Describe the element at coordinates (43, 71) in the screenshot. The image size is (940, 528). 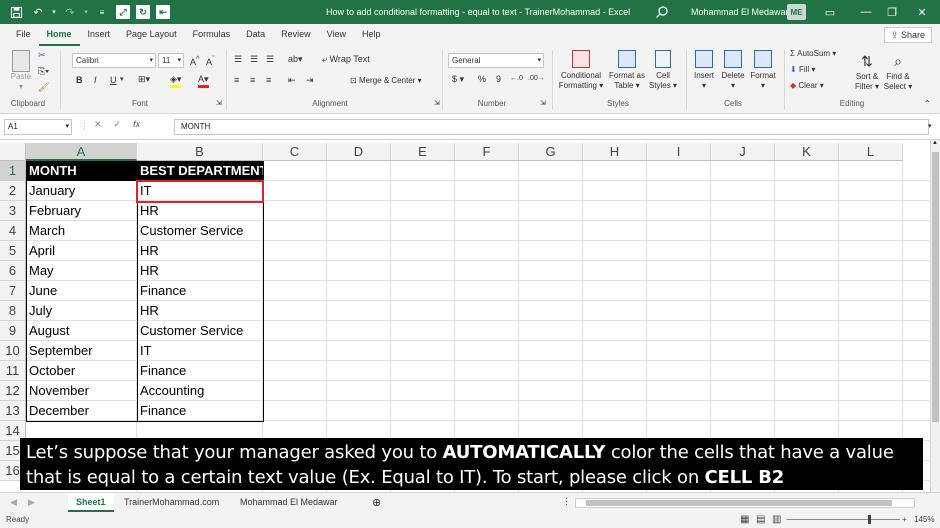
I see `copy-icon: ⎘▾` at that location.